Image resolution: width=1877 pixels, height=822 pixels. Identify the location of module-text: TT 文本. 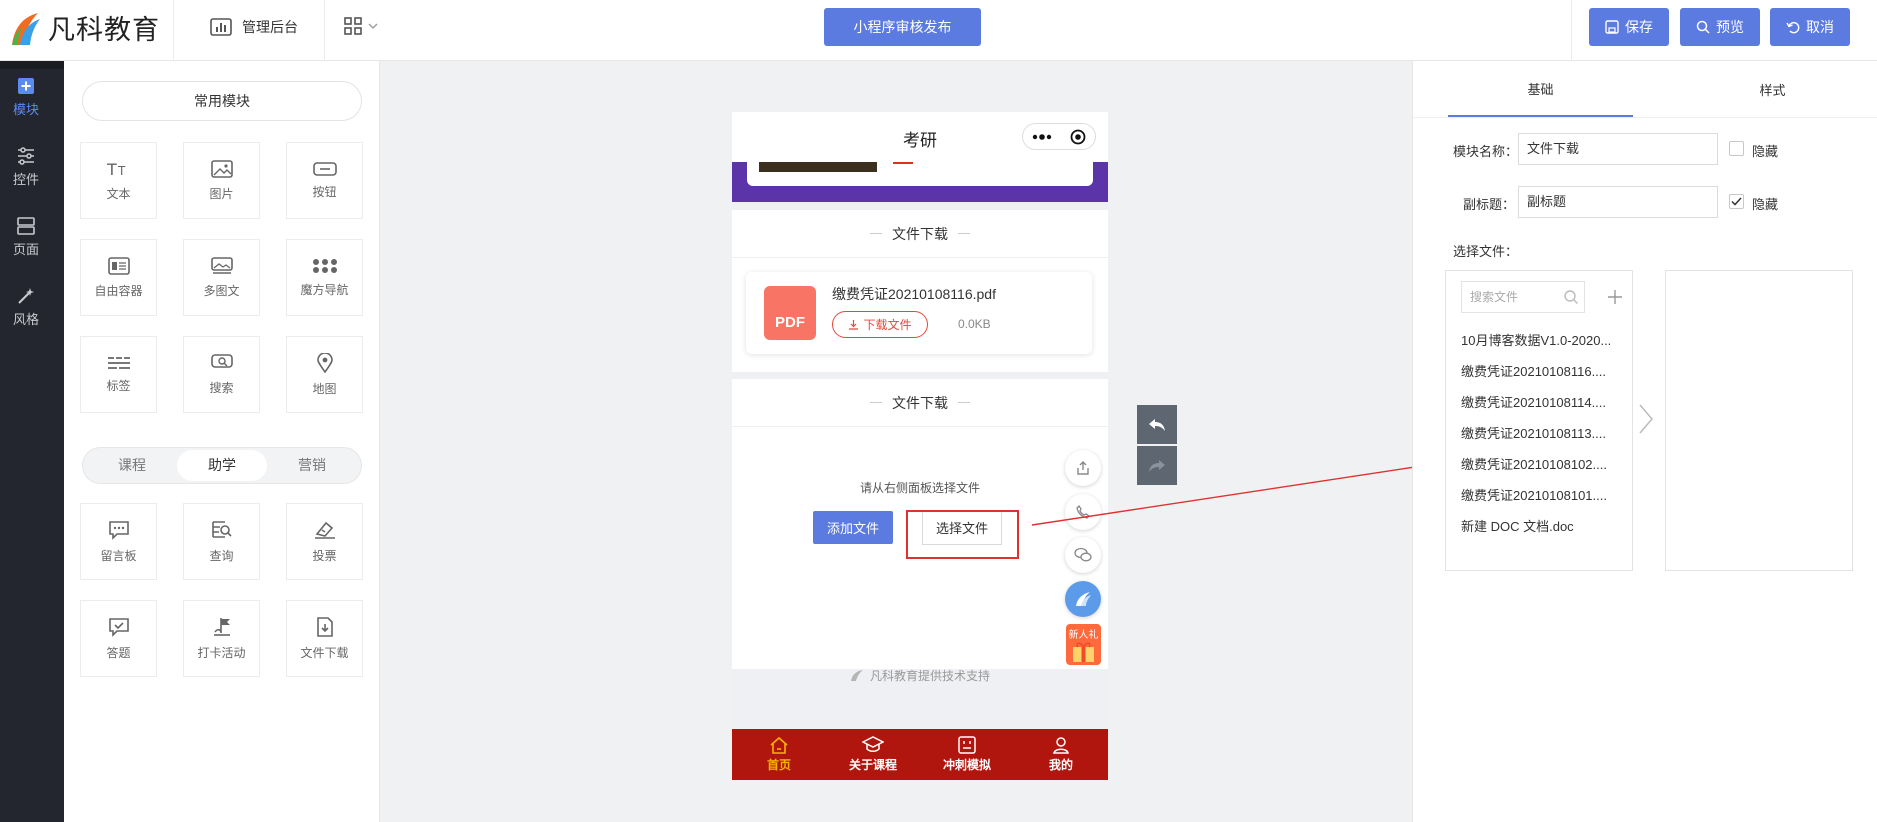
(118, 180).